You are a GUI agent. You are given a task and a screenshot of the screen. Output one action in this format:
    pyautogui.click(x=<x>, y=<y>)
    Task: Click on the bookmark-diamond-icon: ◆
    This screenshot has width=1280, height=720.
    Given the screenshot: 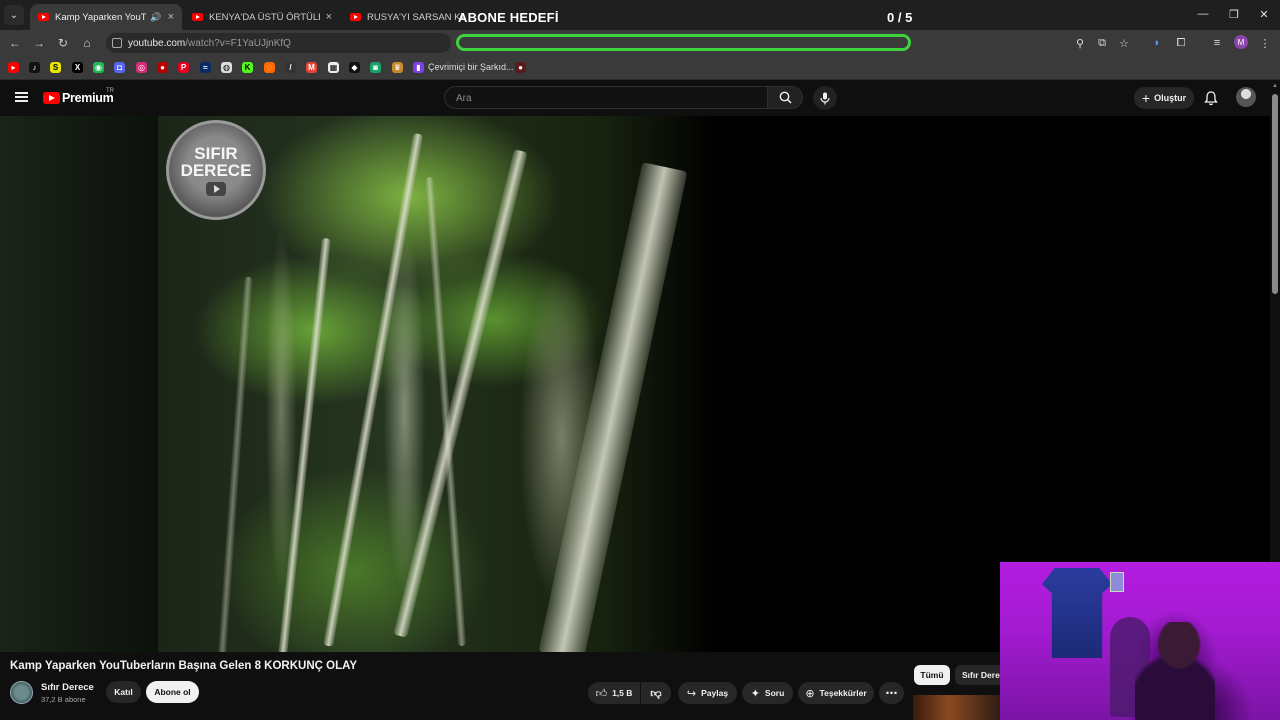 What is the action you would take?
    pyautogui.click(x=354, y=67)
    